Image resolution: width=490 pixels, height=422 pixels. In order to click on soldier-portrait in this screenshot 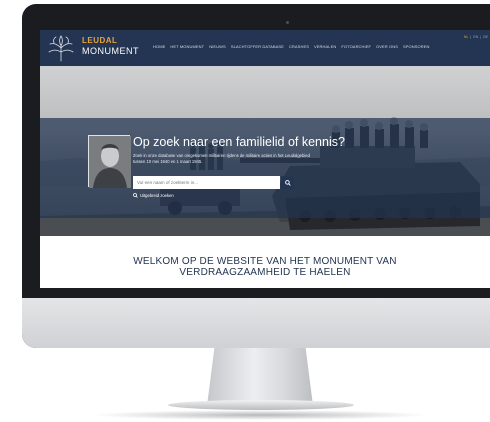, I will do `click(109, 161)`.